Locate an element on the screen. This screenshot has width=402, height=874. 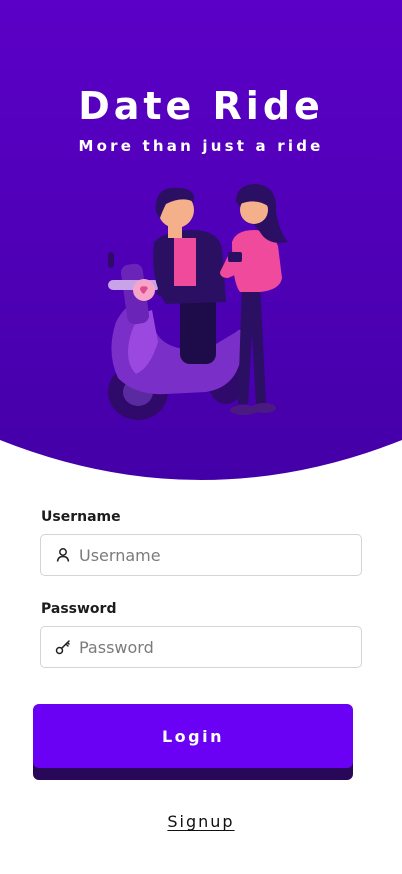
username-label: Username is located at coordinates (81, 517).